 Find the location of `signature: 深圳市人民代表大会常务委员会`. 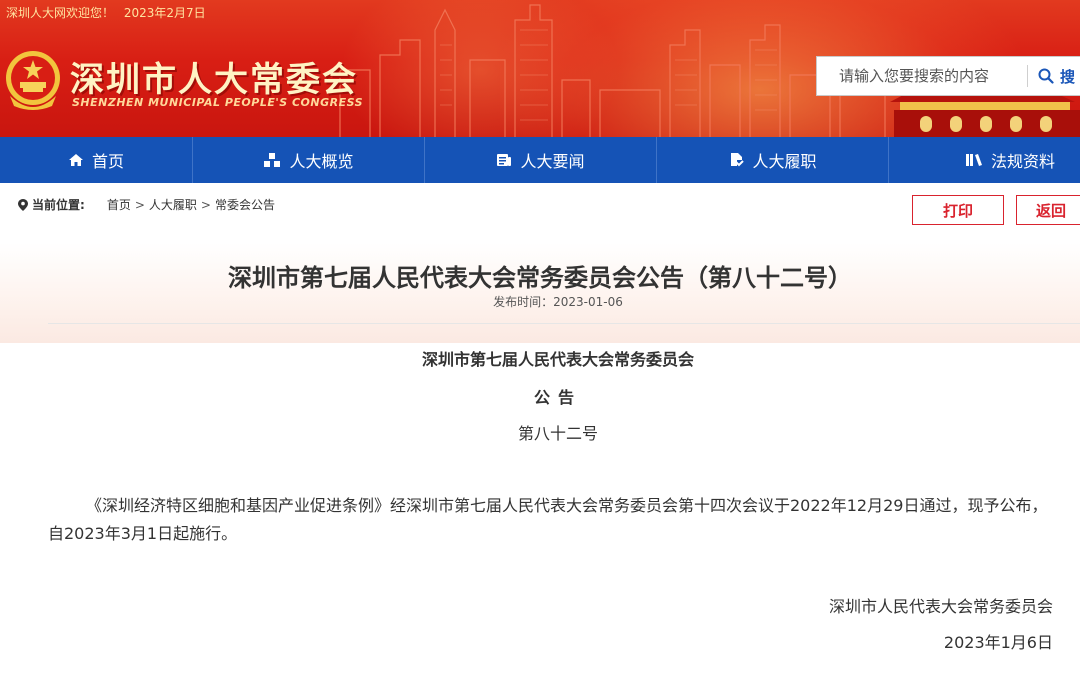

signature: 深圳市人民代表大会常务委员会 is located at coordinates (940, 606).